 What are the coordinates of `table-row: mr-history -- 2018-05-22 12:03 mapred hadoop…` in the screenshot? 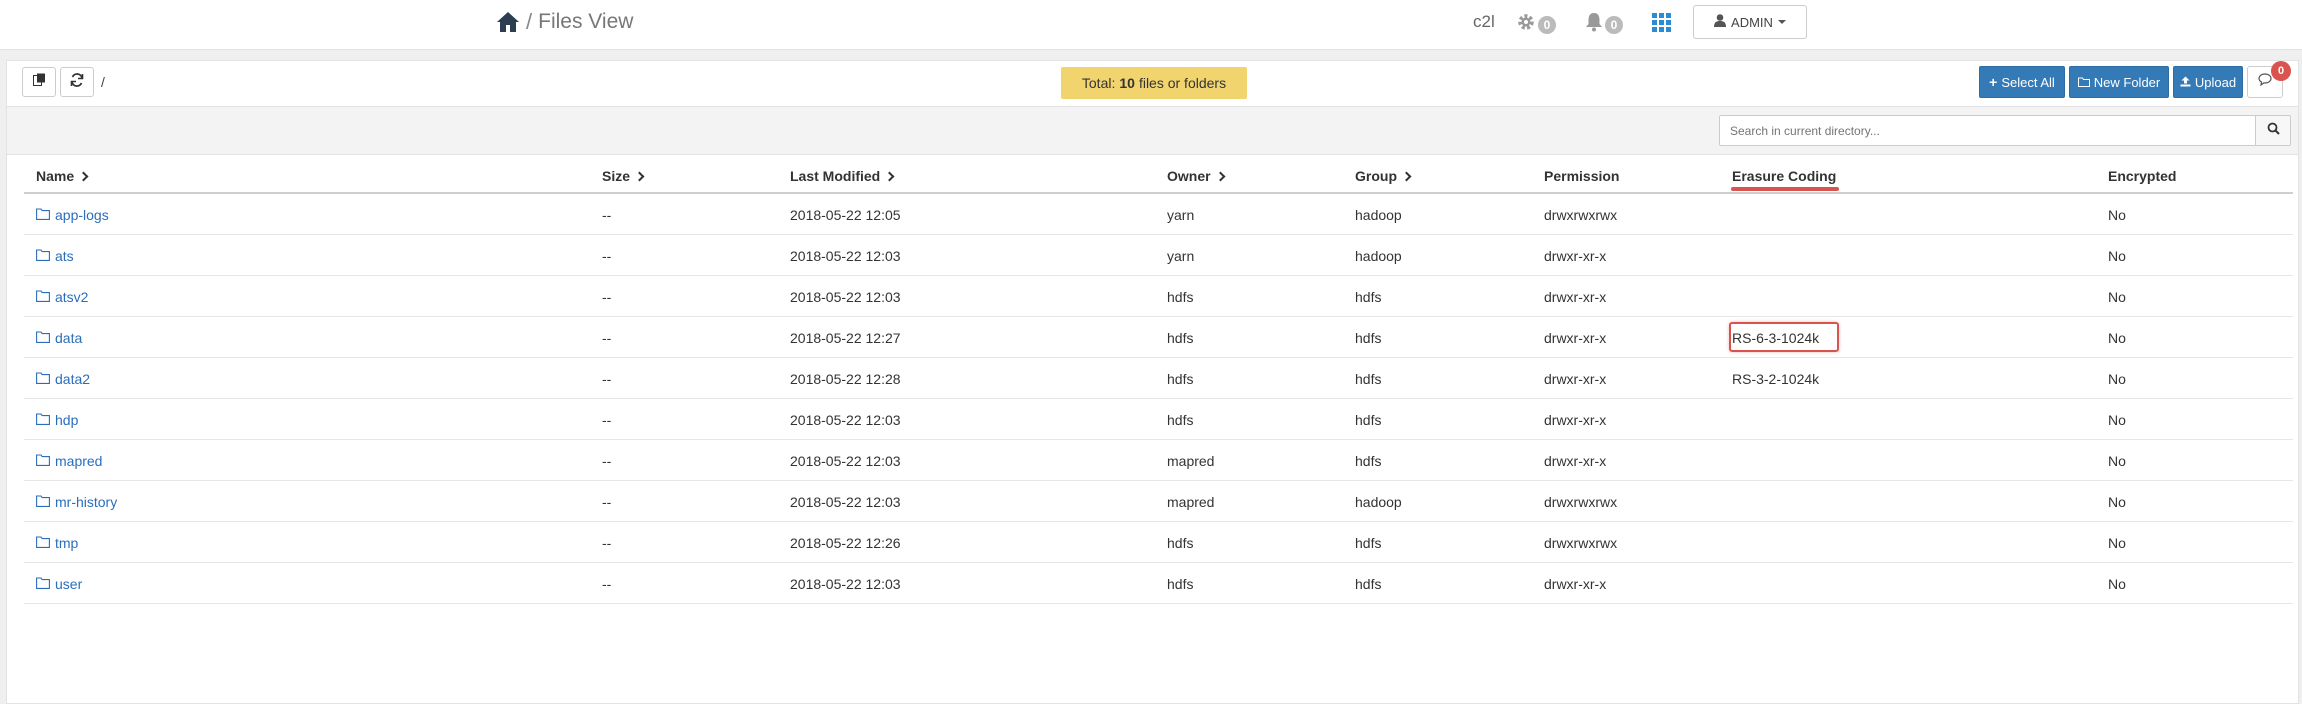 It's located at (1158, 501).